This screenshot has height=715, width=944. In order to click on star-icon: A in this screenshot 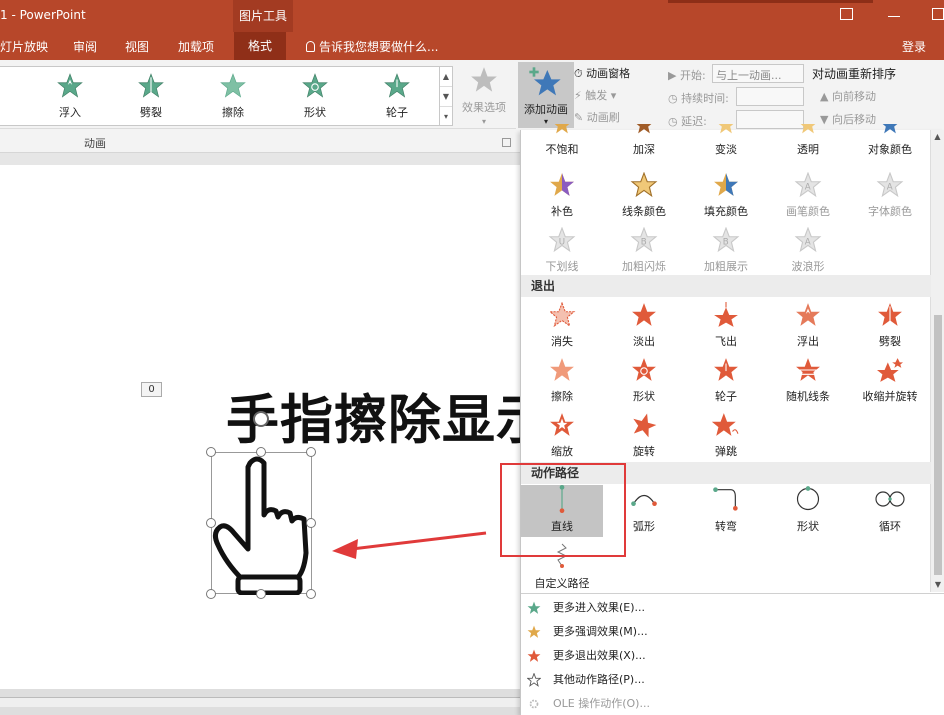, I will do `click(808, 184)`.